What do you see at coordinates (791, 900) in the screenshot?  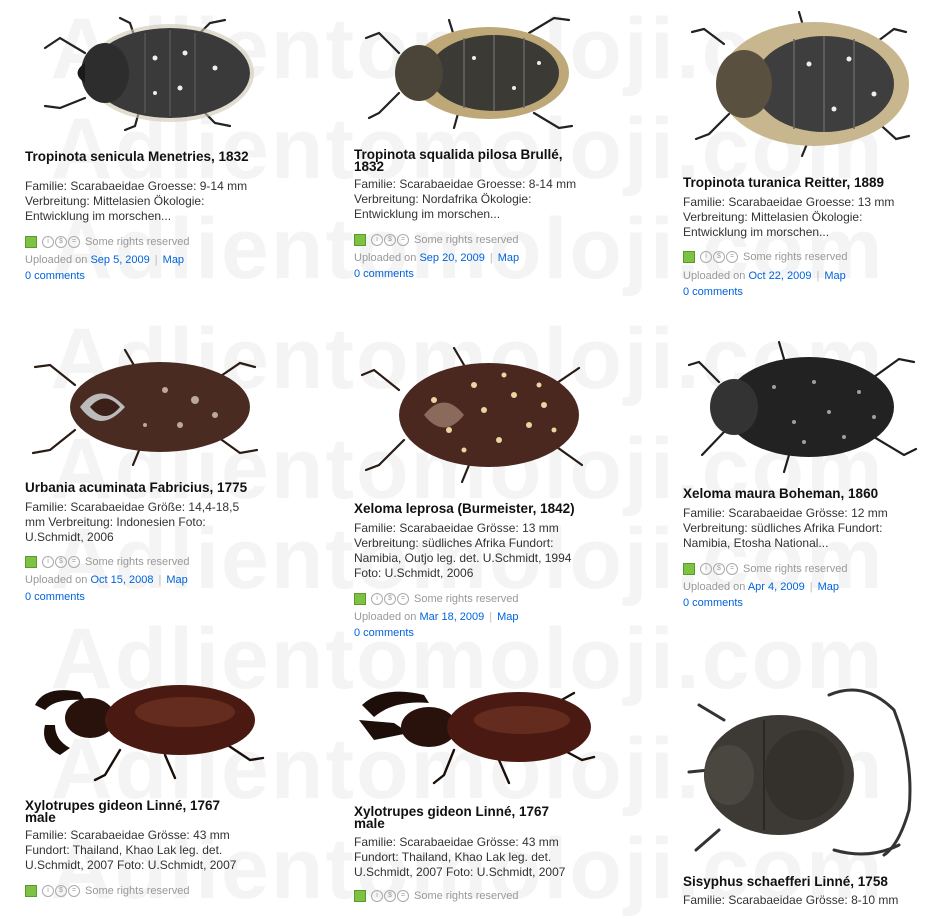 I see `photo-description: Familie: Scarabaeidae Grösse: 8-10 mm` at bounding box center [791, 900].